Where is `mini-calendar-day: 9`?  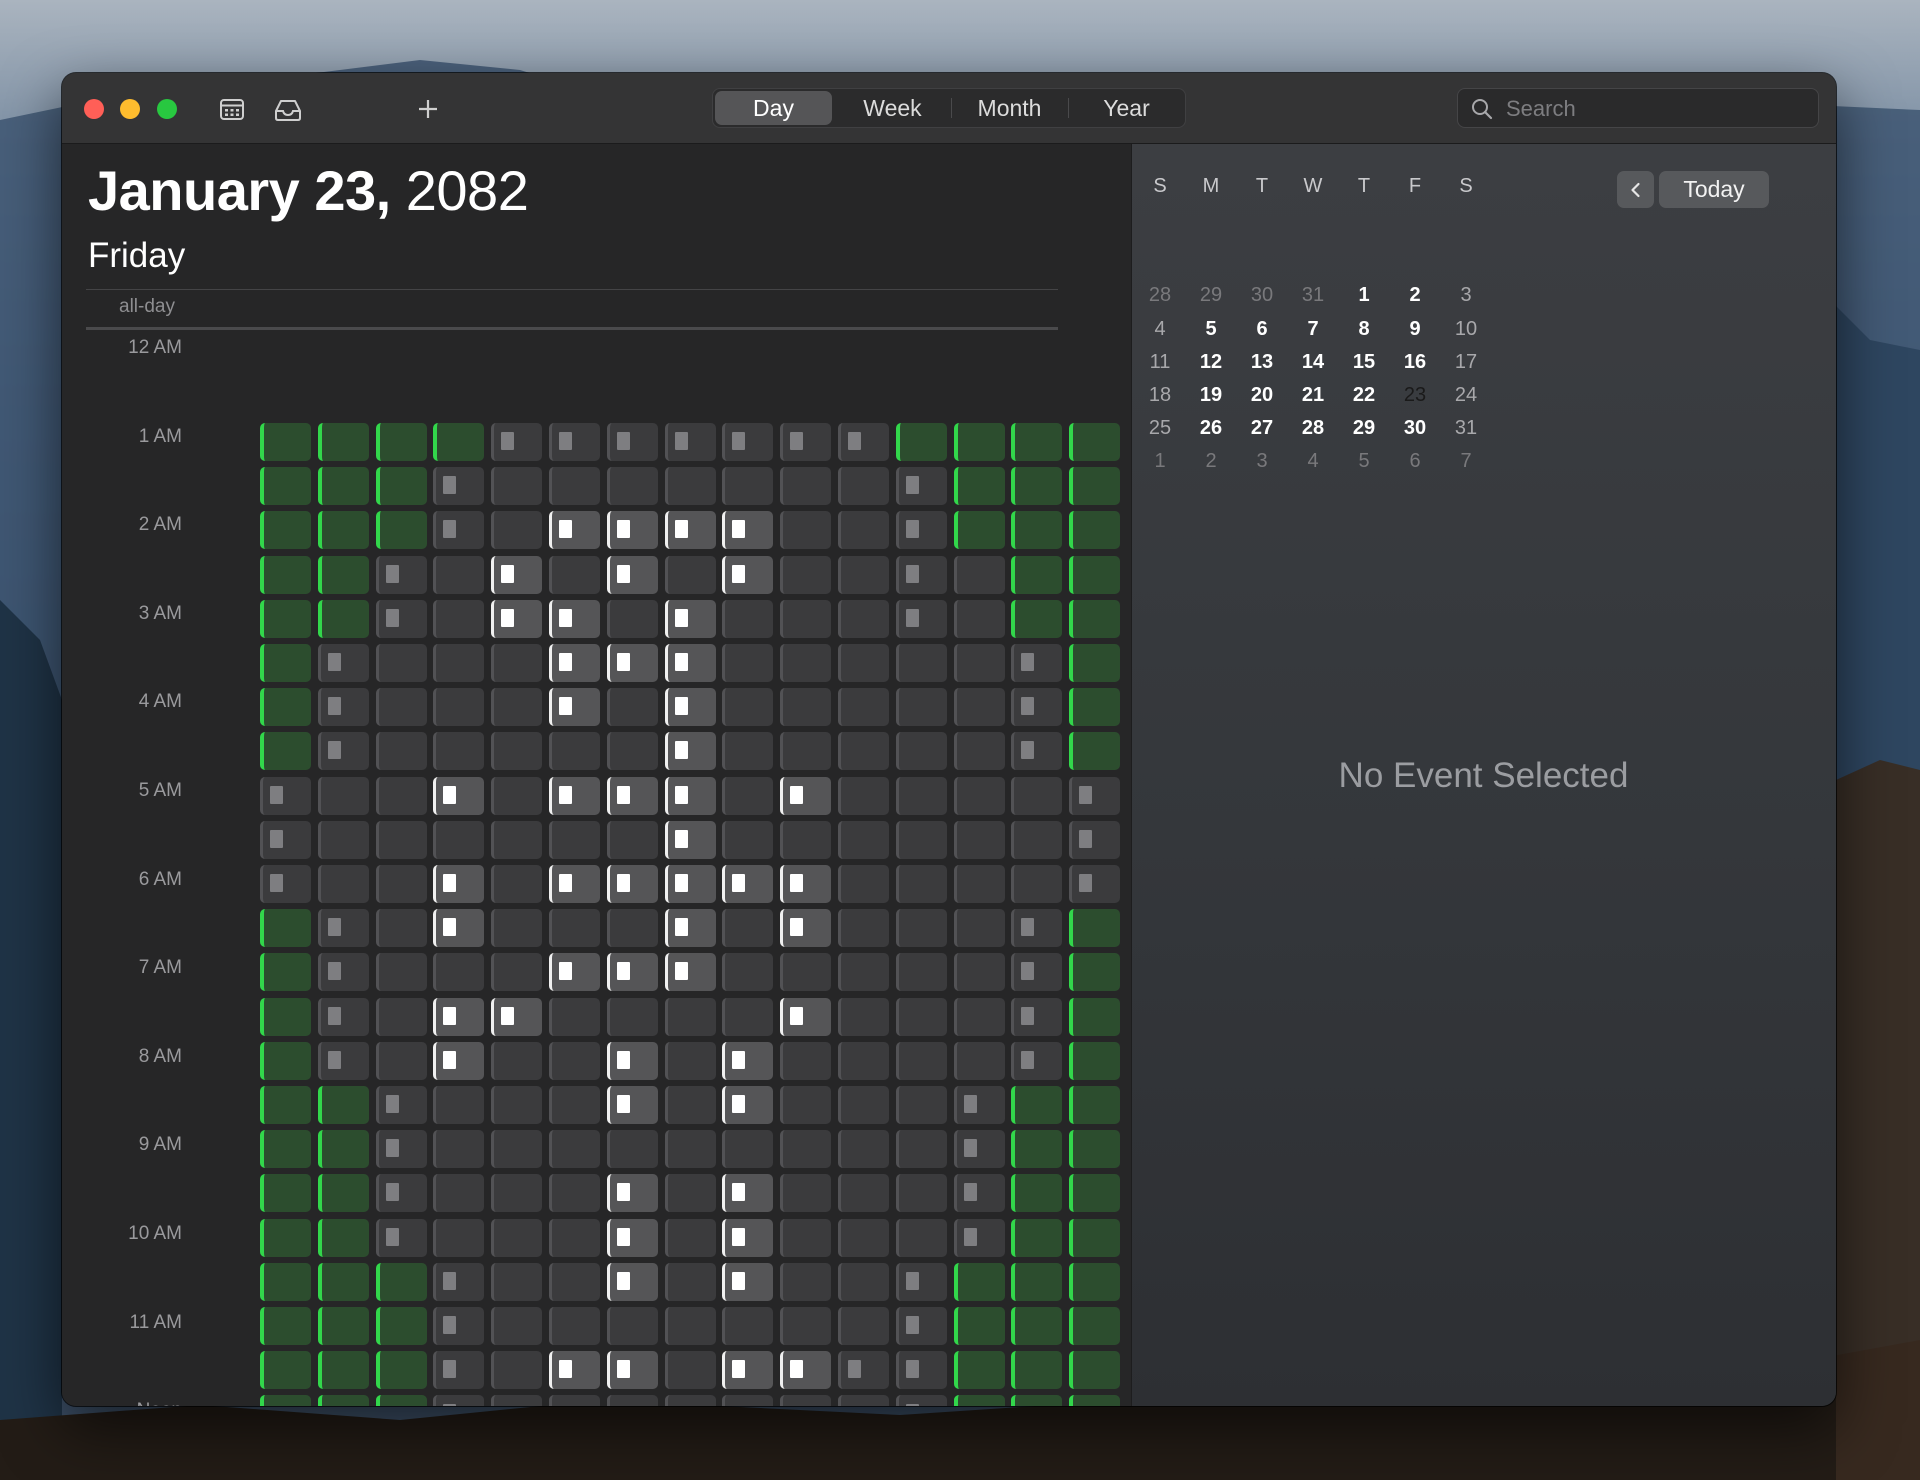
mini-calendar-day: 9 is located at coordinates (1415, 329).